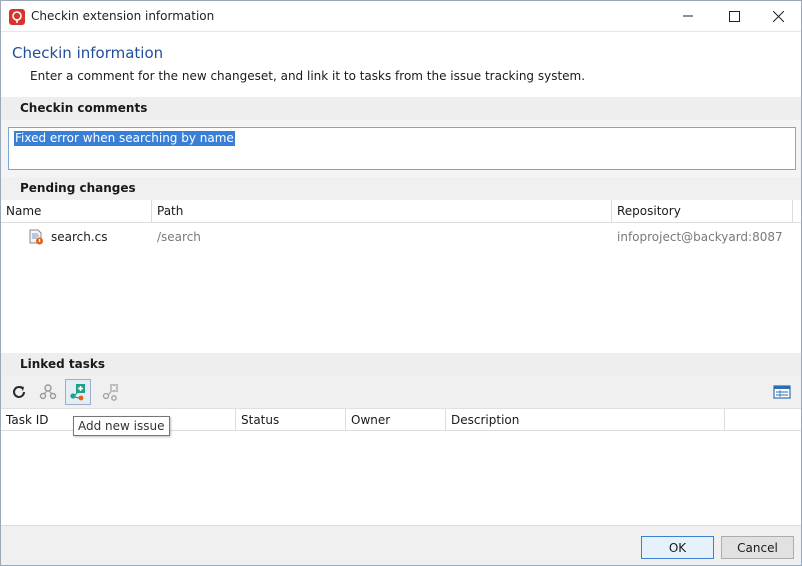  What do you see at coordinates (782, 392) in the screenshot?
I see `table-view-icon` at bounding box center [782, 392].